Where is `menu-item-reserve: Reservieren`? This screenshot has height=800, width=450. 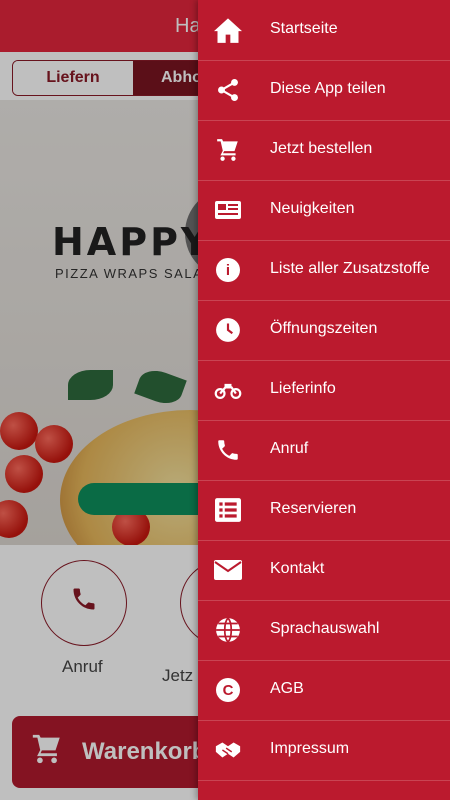 menu-item-reserve: Reservieren is located at coordinates (324, 510).